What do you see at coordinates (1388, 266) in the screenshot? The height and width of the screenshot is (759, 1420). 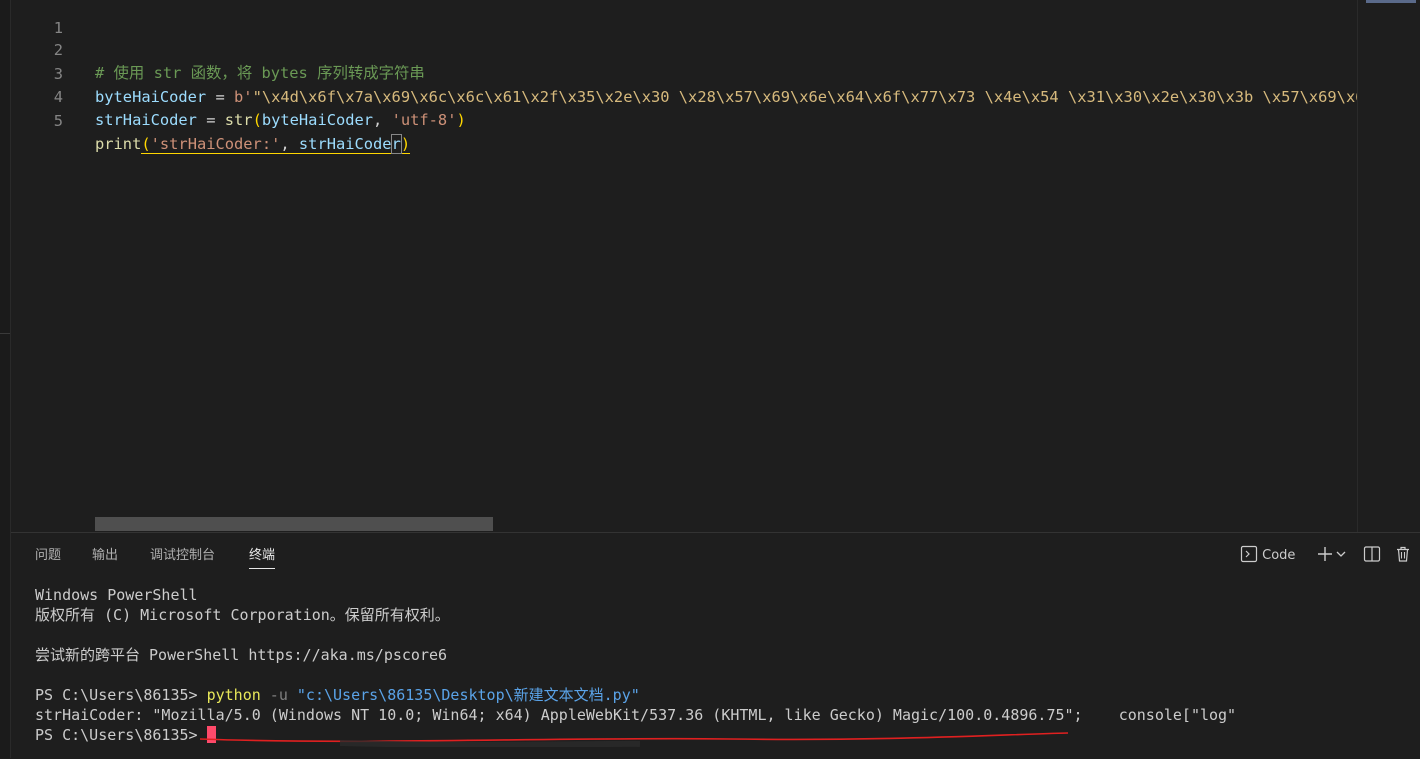 I see `minimap` at bounding box center [1388, 266].